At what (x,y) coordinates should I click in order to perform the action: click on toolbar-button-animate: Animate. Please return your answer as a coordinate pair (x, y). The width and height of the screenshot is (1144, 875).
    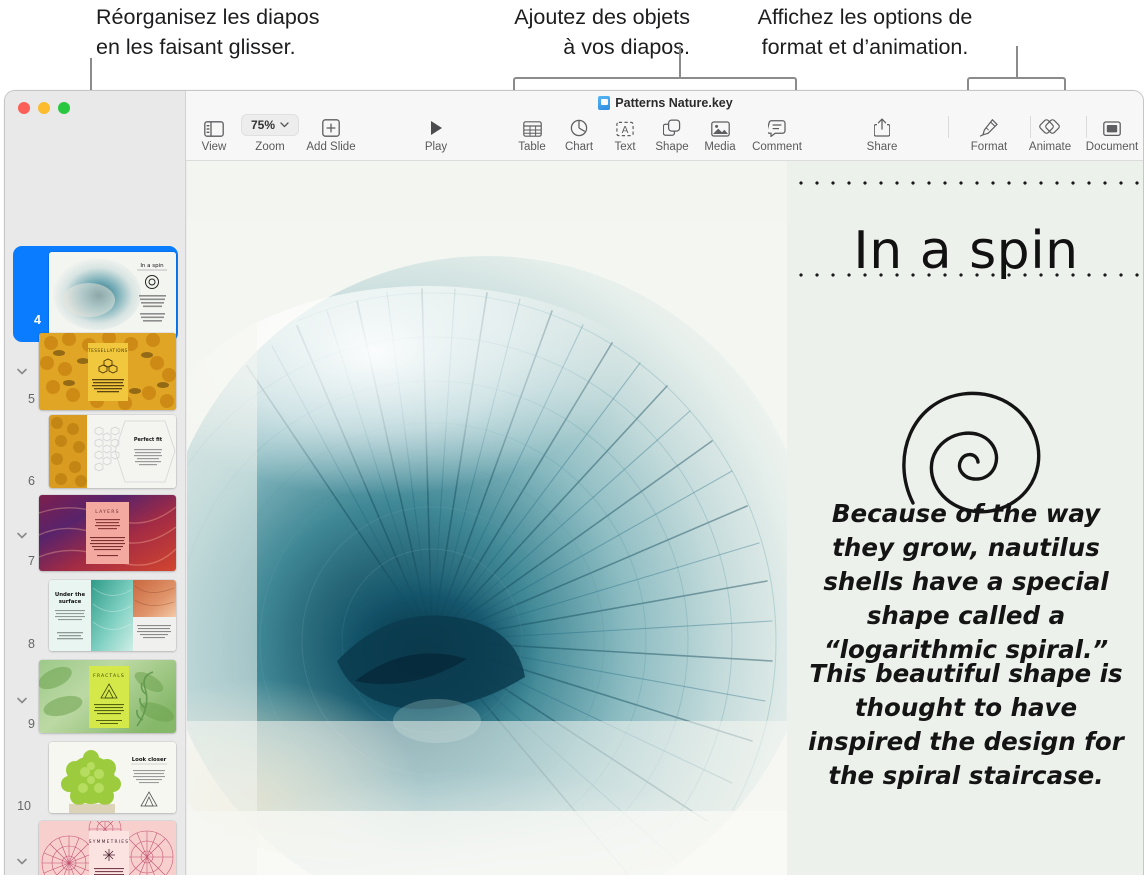
    Looking at the image, I should click on (1050, 133).